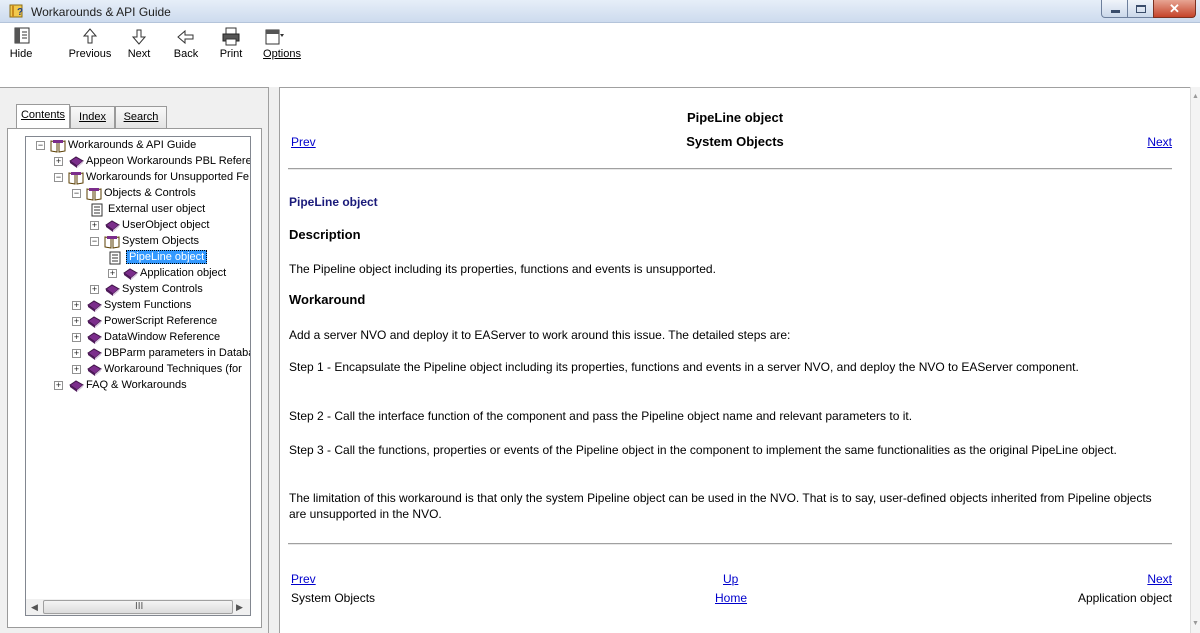 The image size is (1200, 633). I want to click on scroll-right-icon: ▶, so click(239, 607).